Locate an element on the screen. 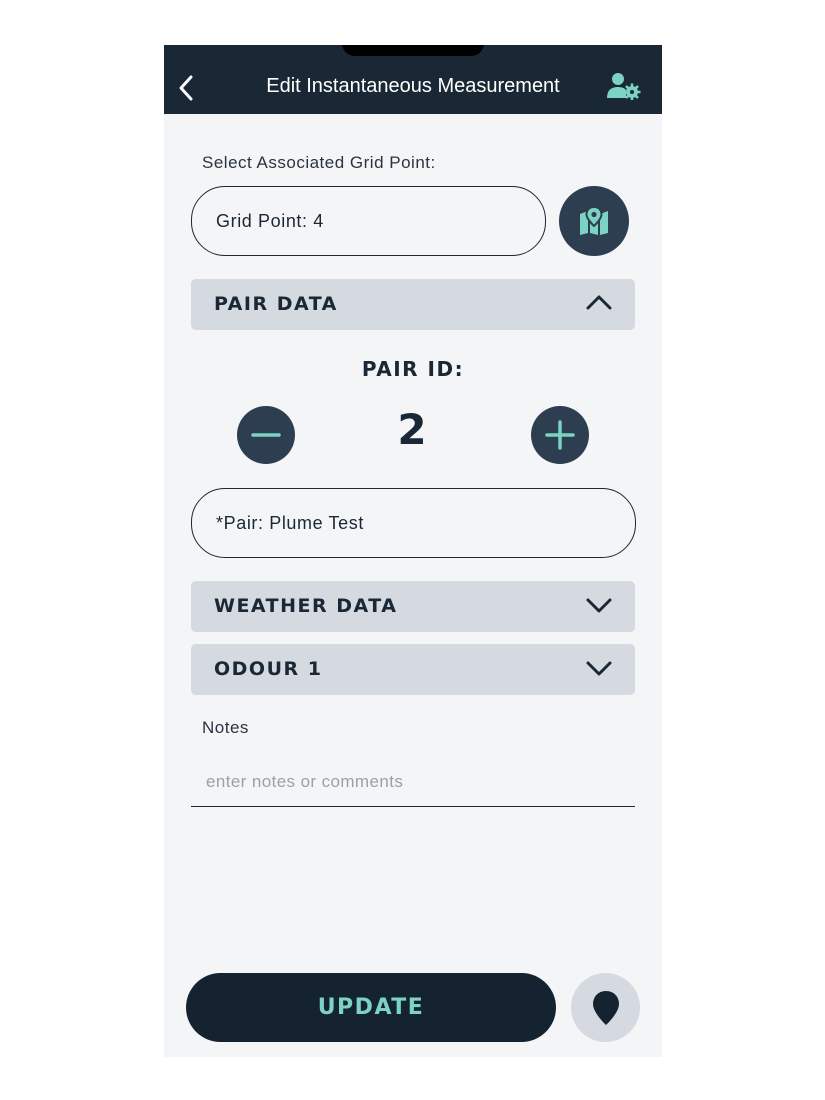  minus-icon is located at coordinates (266, 435).